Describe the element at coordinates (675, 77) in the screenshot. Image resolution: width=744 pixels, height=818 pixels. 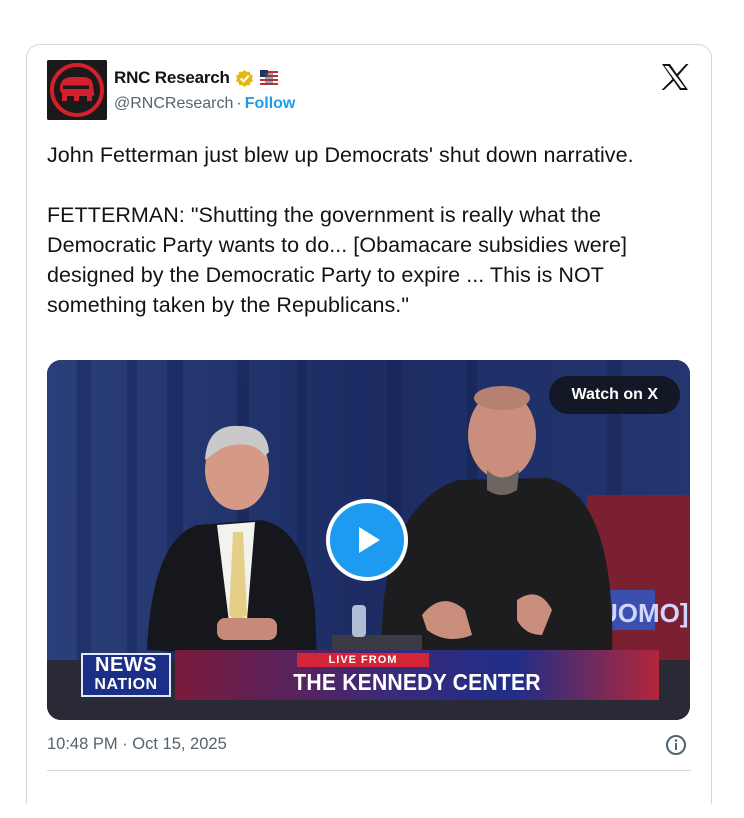
I see `x-logo-icon` at that location.